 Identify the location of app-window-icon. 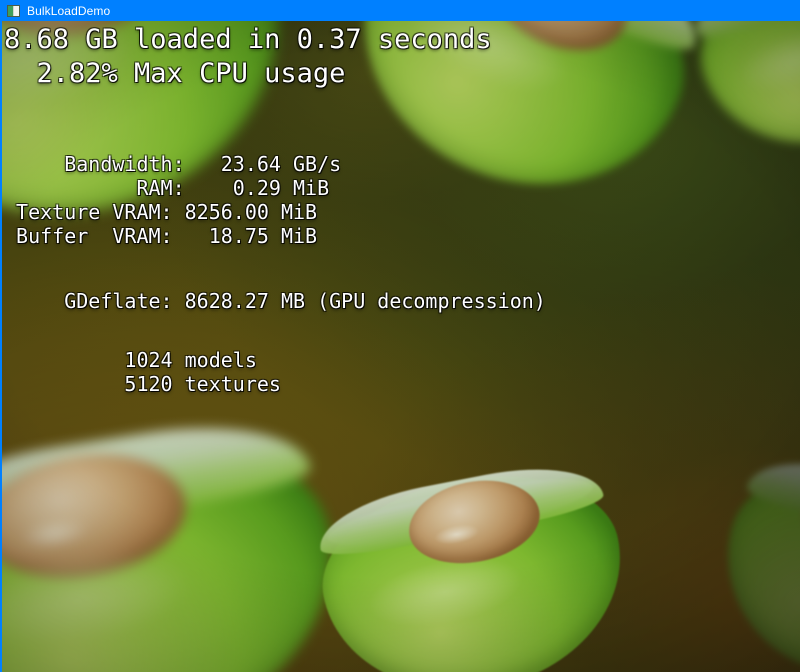
(13, 10).